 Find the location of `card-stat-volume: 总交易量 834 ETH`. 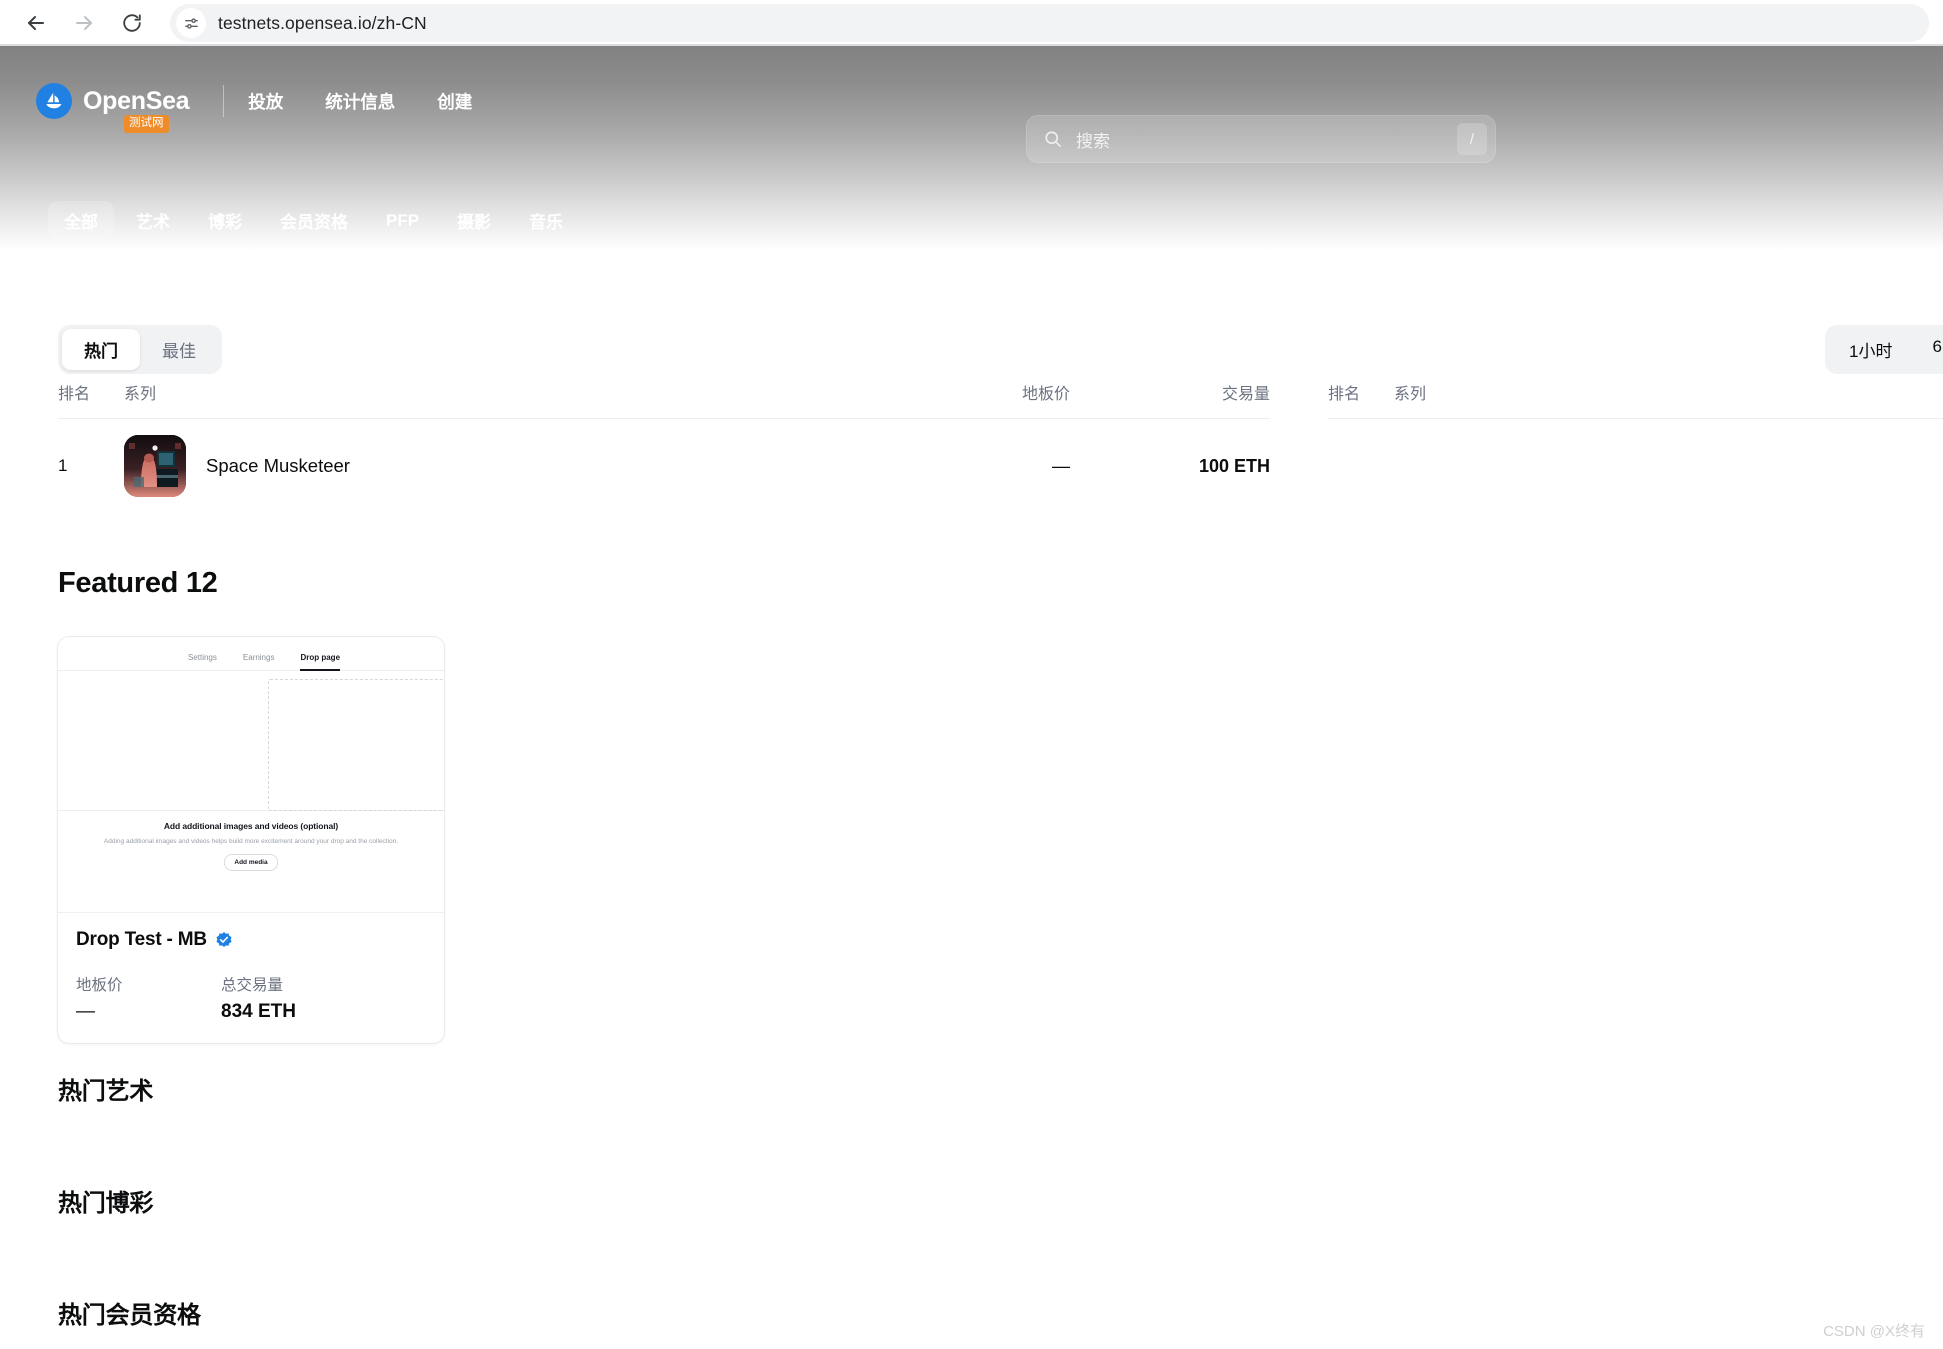

card-stat-volume: 总交易量 834 ETH is located at coordinates (293, 998).